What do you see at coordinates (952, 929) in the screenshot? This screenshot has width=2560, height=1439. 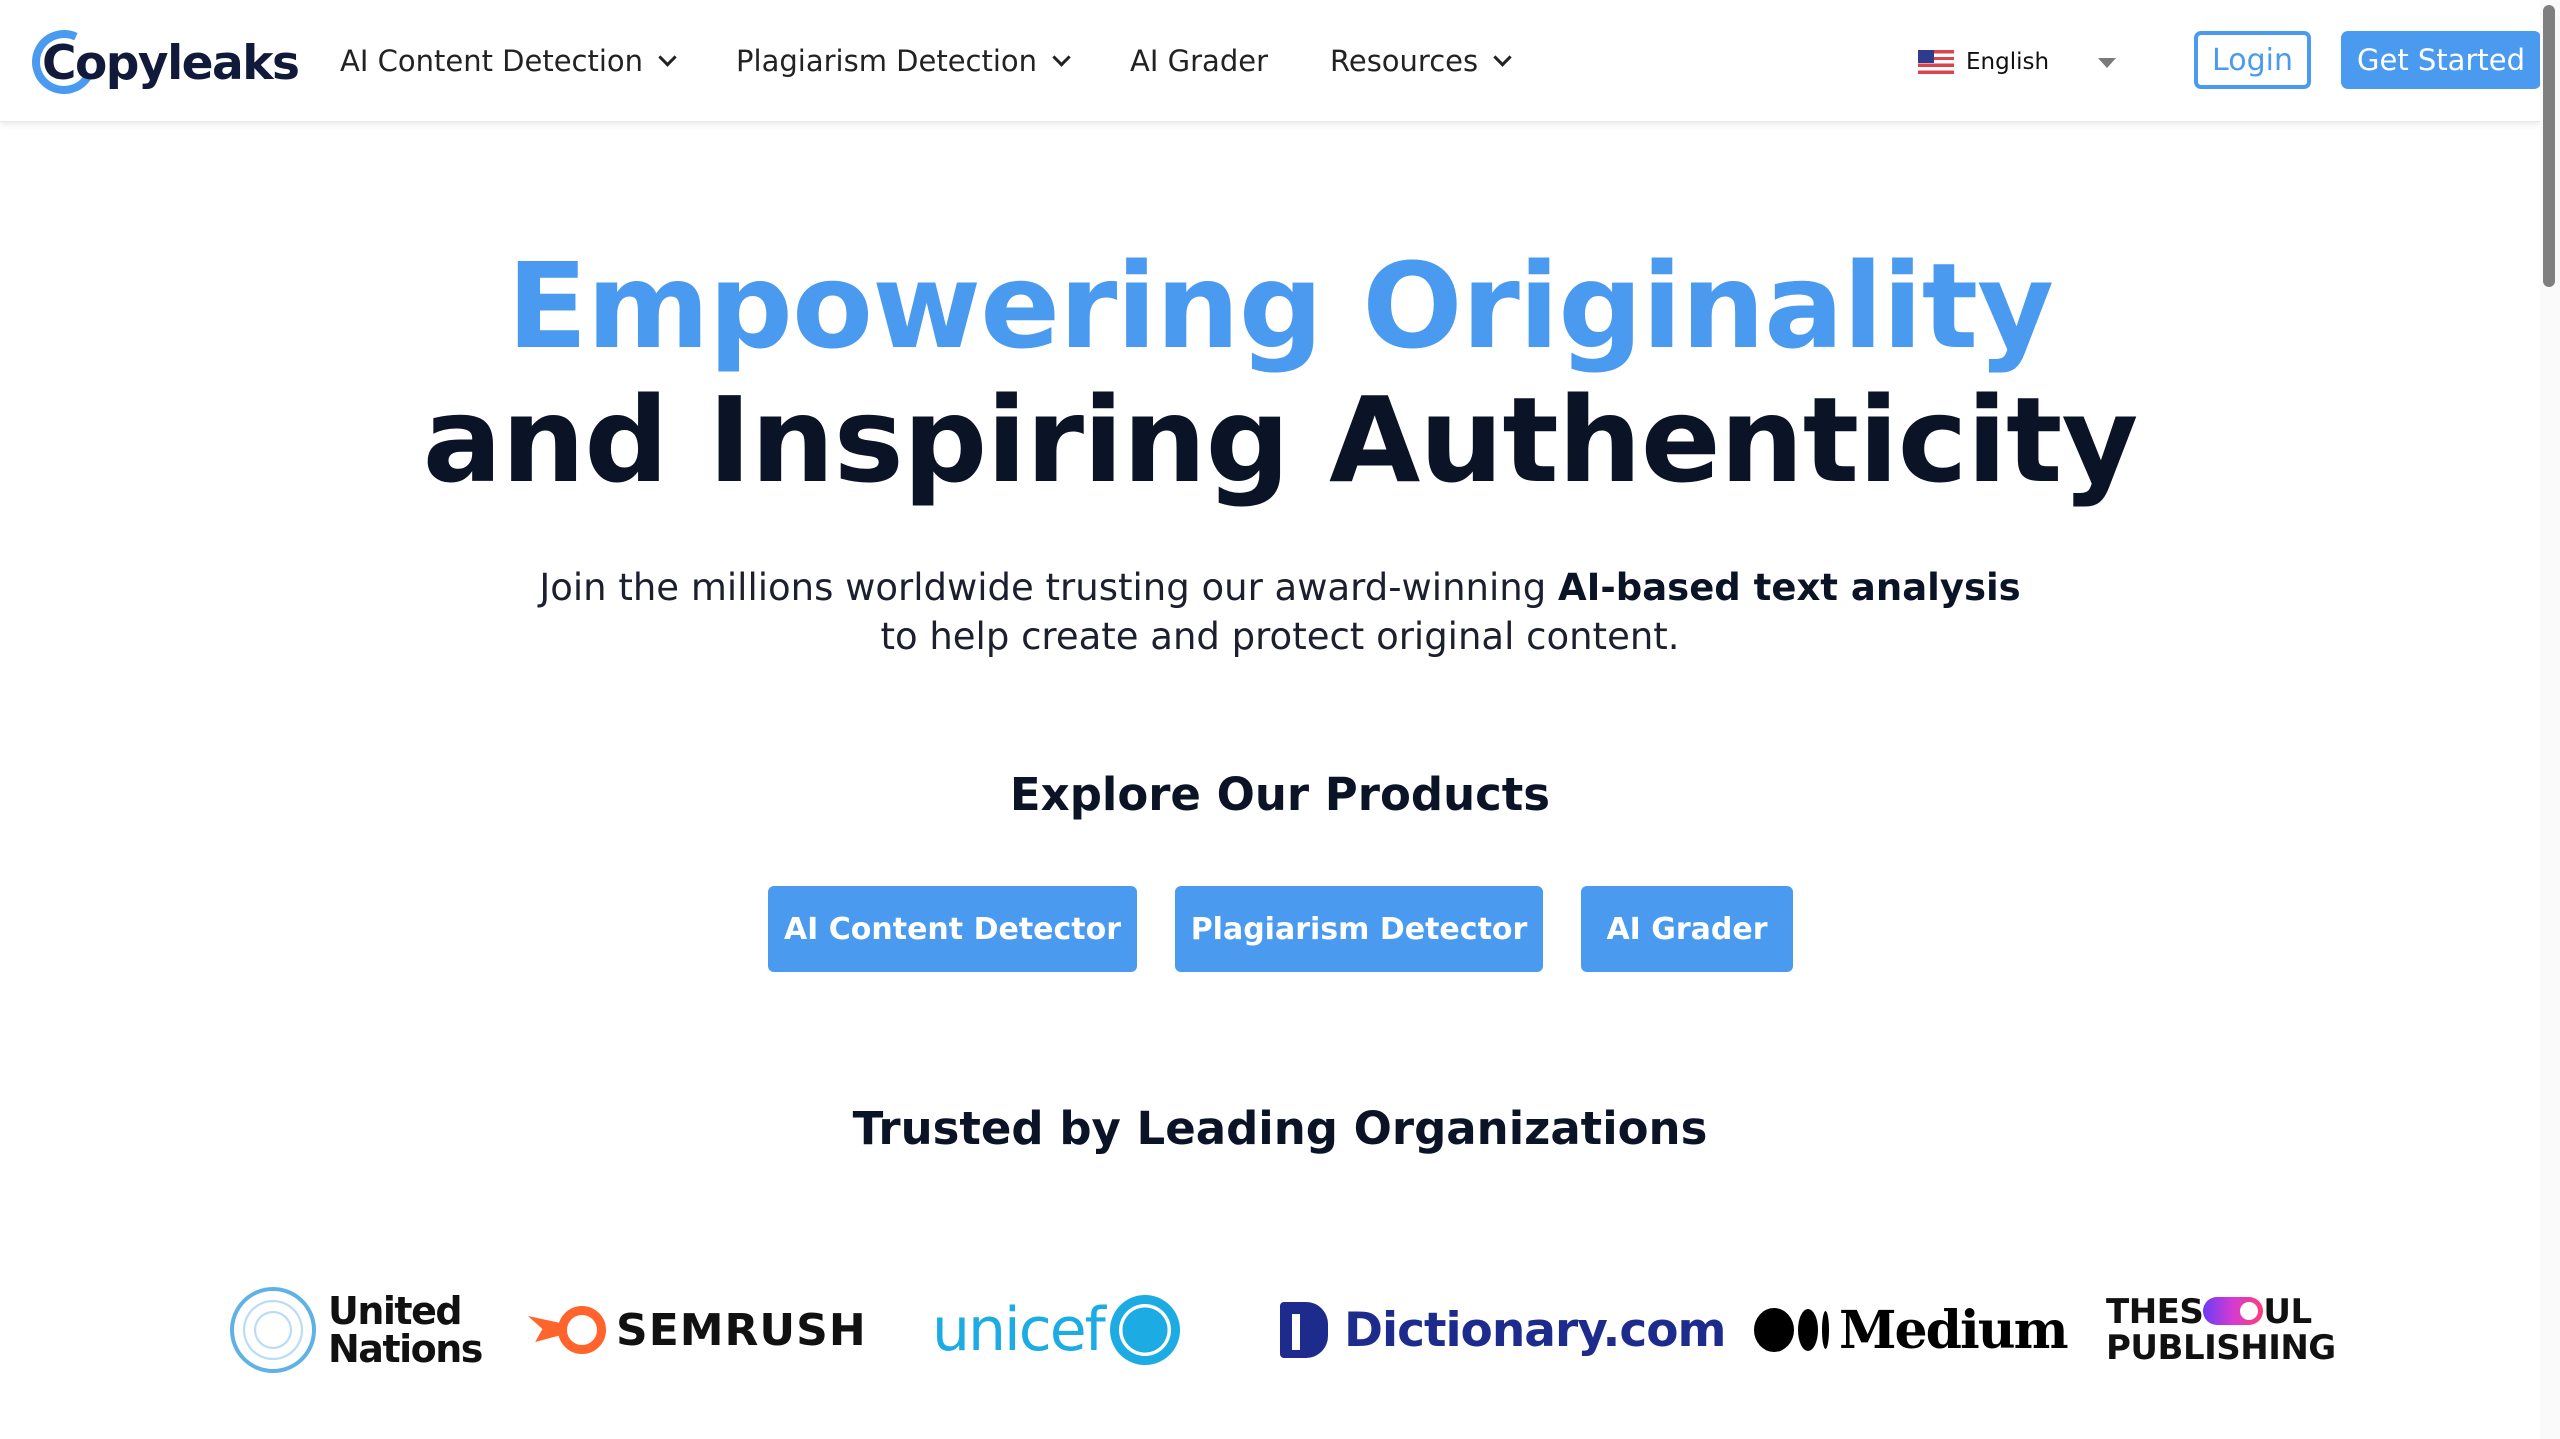 I see `ai-content-detector-button: AI Content Detector` at bounding box center [952, 929].